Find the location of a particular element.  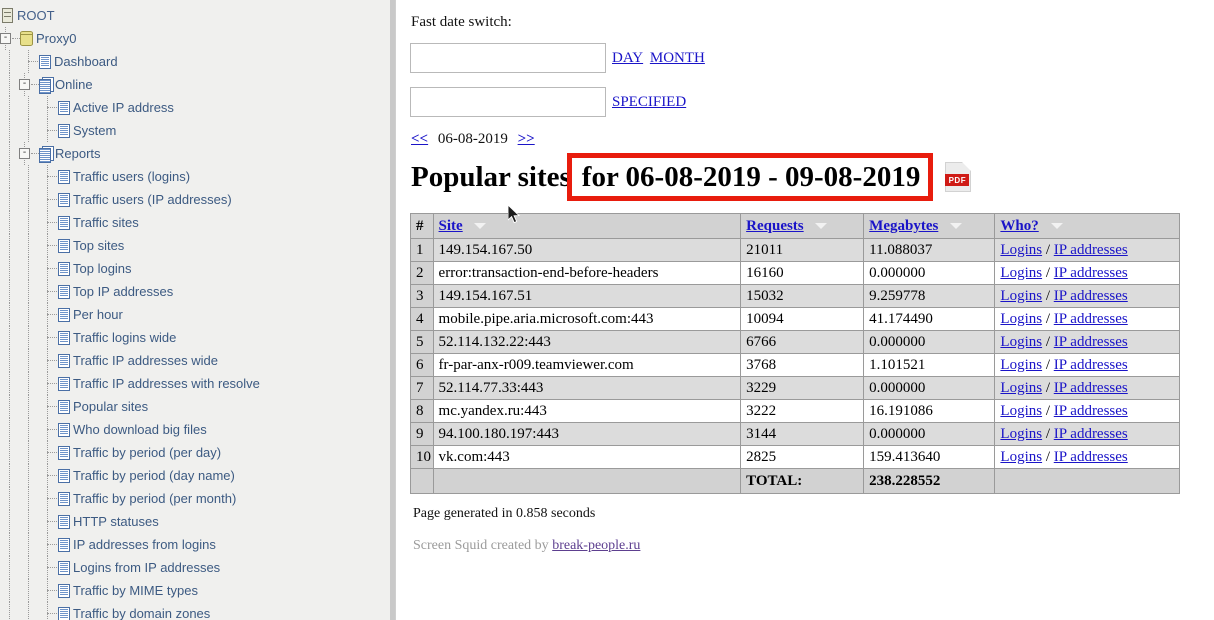

tree-node-dashboard: Dashboard is located at coordinates (197, 61).